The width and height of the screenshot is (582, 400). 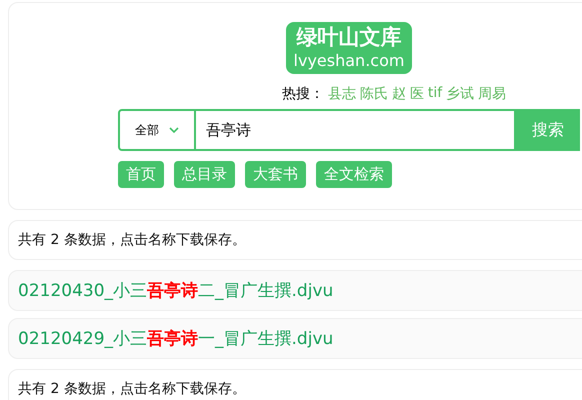 What do you see at coordinates (492, 94) in the screenshot?
I see `hot-search-link: 周易` at bounding box center [492, 94].